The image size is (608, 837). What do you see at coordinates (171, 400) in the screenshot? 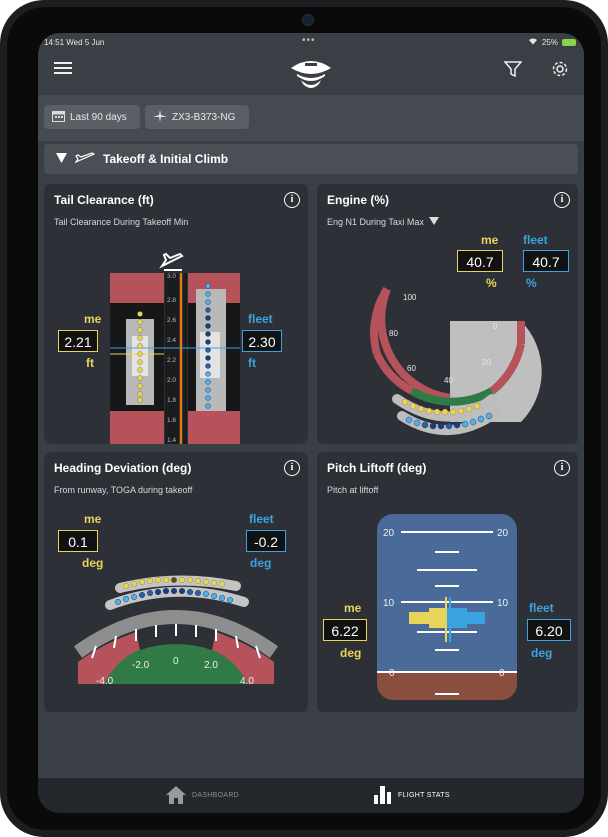
I see `svg-text: 1.8` at bounding box center [171, 400].